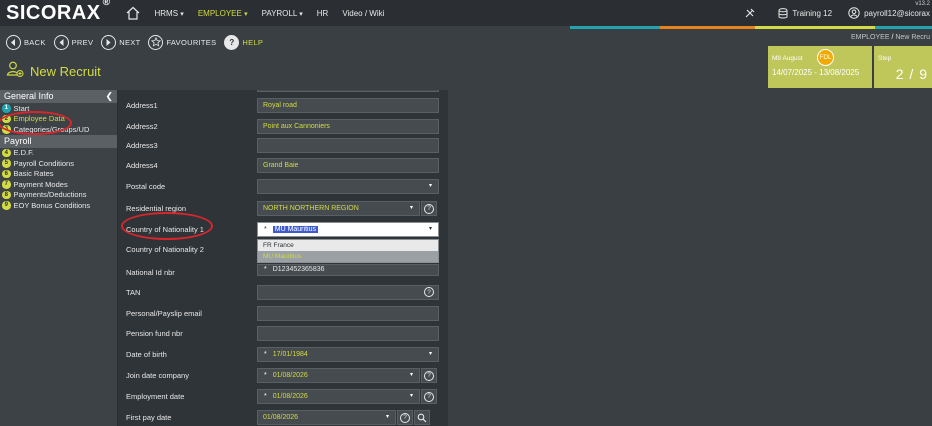 This screenshot has width=932, height=426. What do you see at coordinates (232, 42) in the screenshot?
I see `help-icon: ?` at bounding box center [232, 42].